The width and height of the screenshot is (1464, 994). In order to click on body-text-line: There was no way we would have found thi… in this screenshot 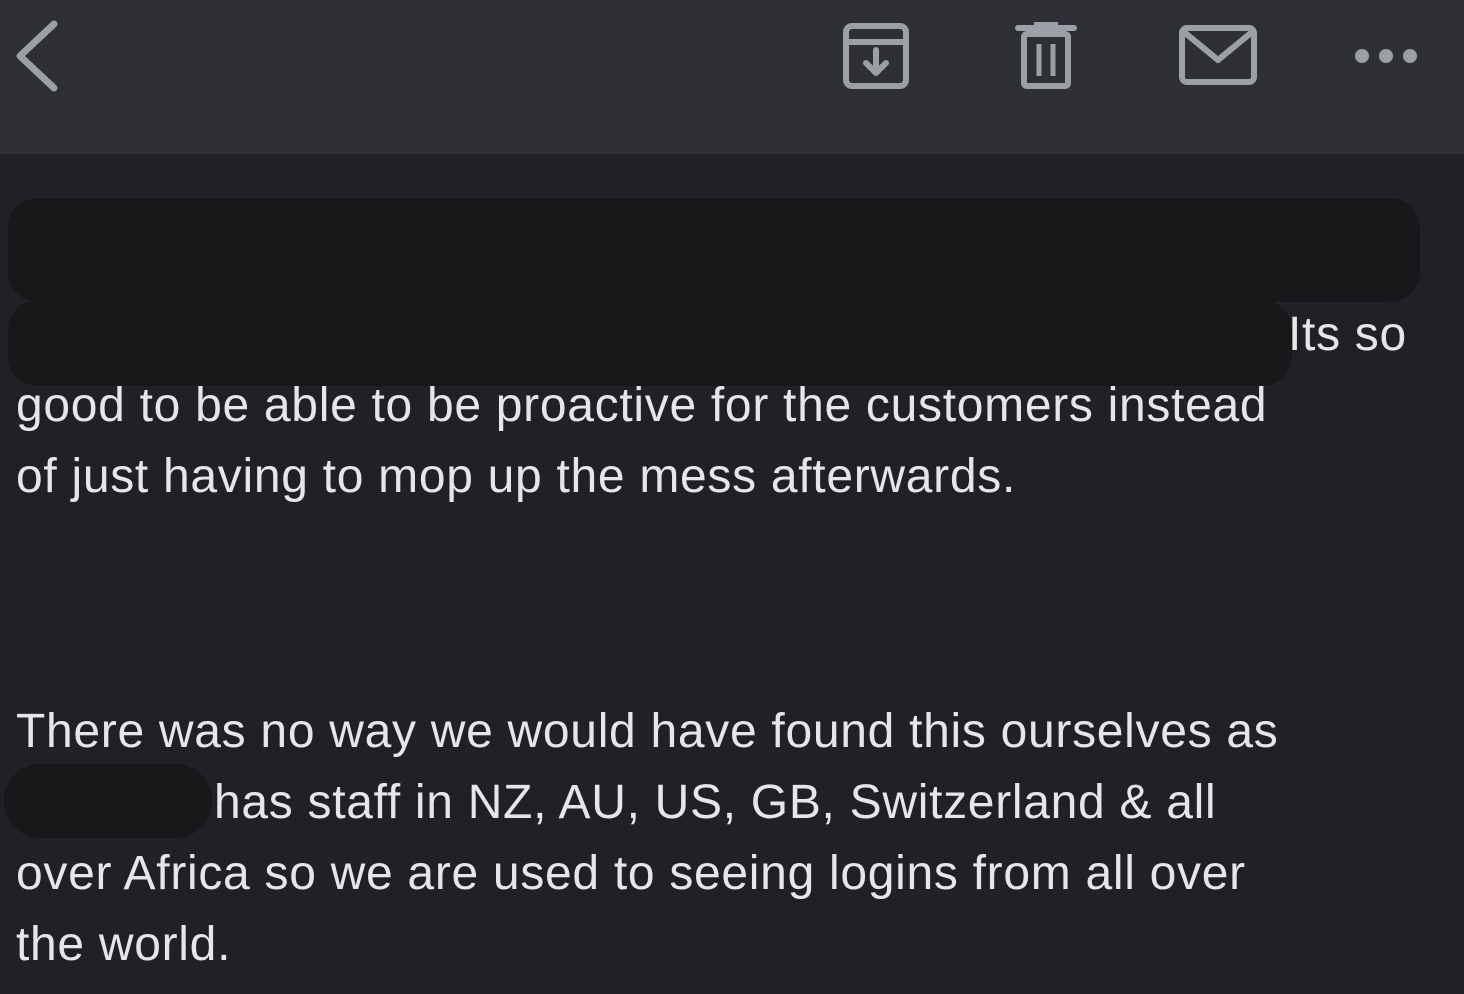, I will do `click(647, 731)`.